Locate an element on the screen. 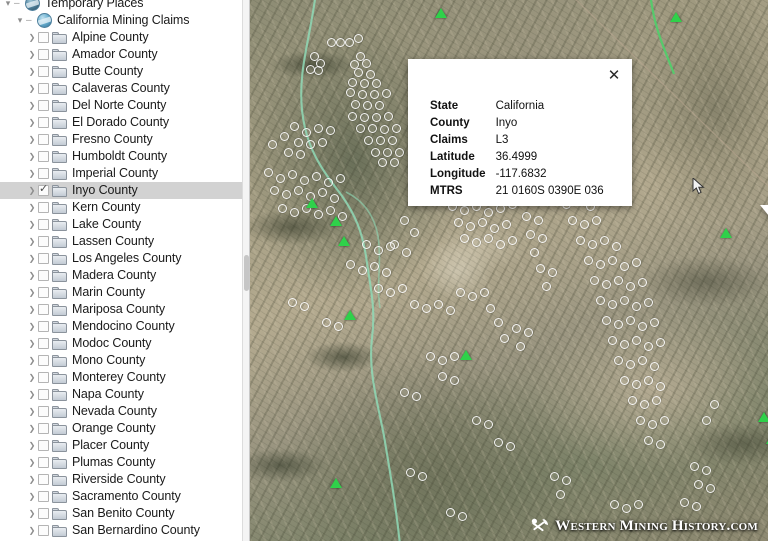 This screenshot has height=541, width=768. chevron-down-icon is located at coordinates (20, 20).